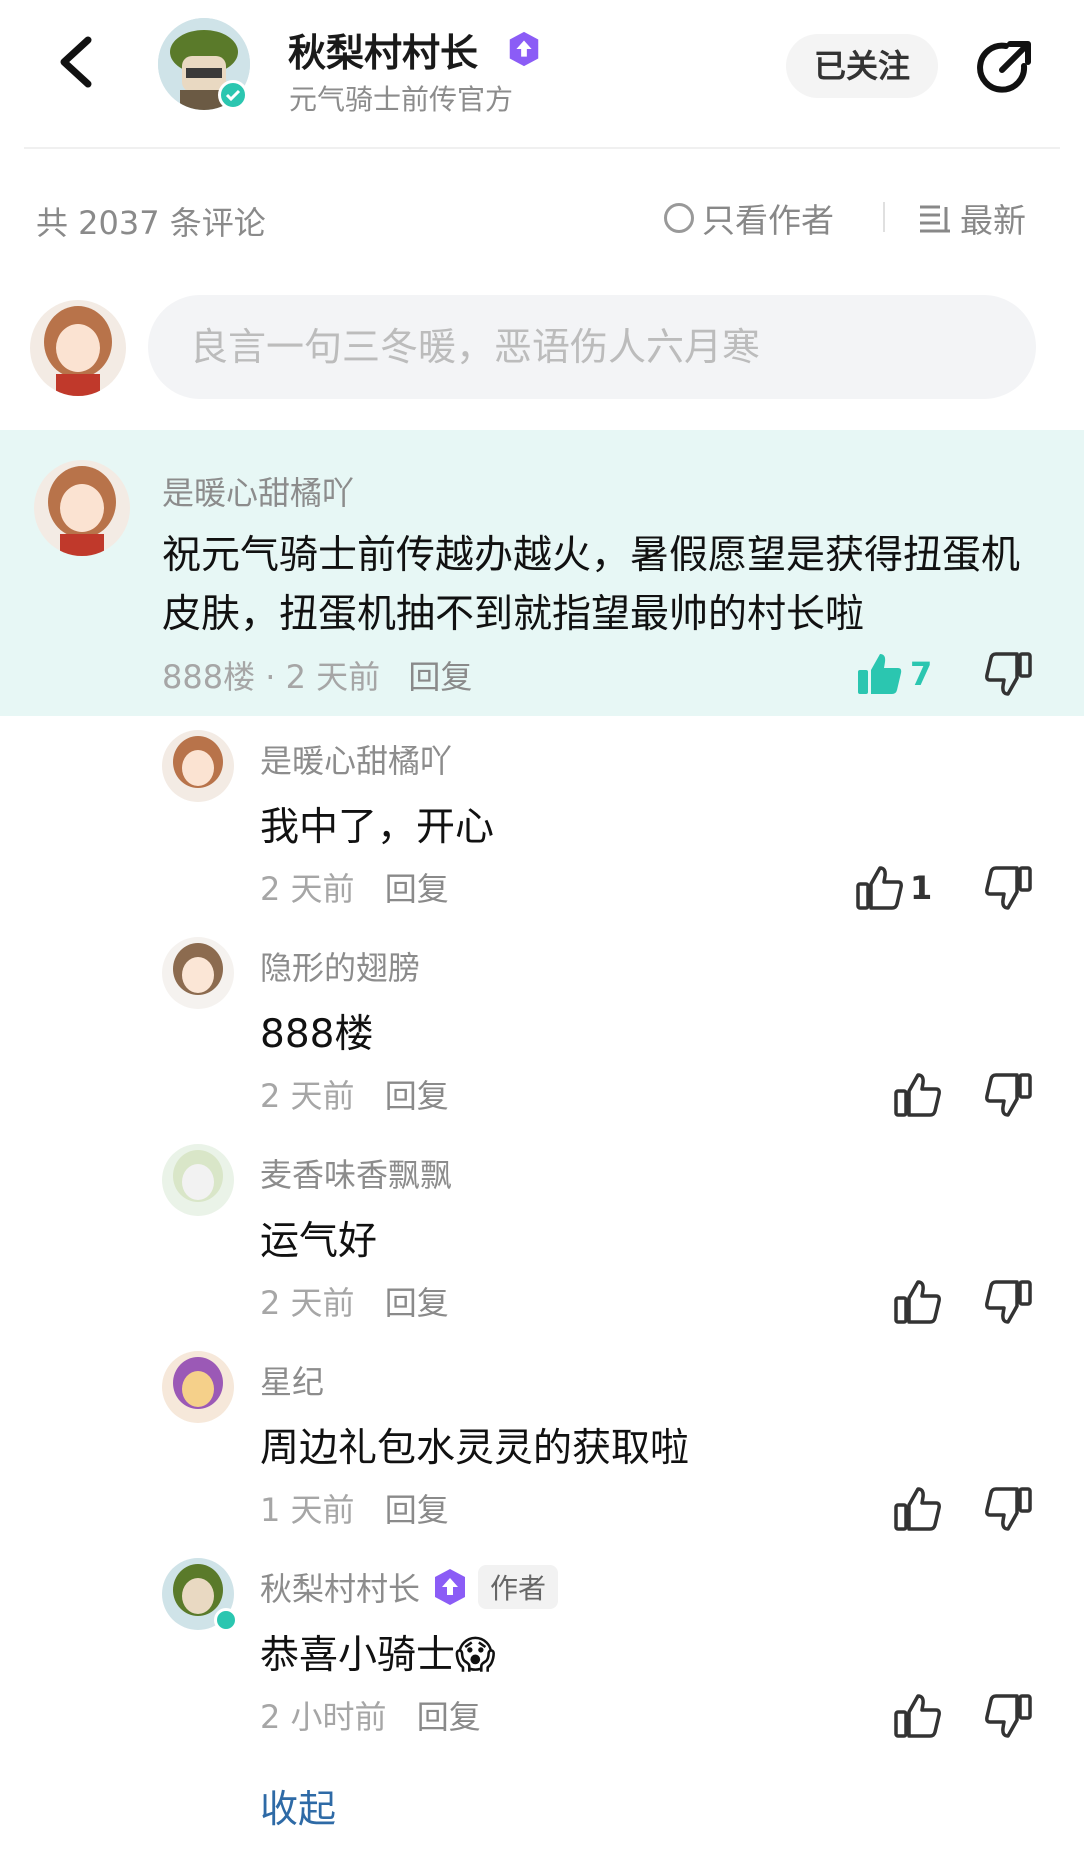  What do you see at coordinates (592, 347) in the screenshot?
I see `comment-input` at bounding box center [592, 347].